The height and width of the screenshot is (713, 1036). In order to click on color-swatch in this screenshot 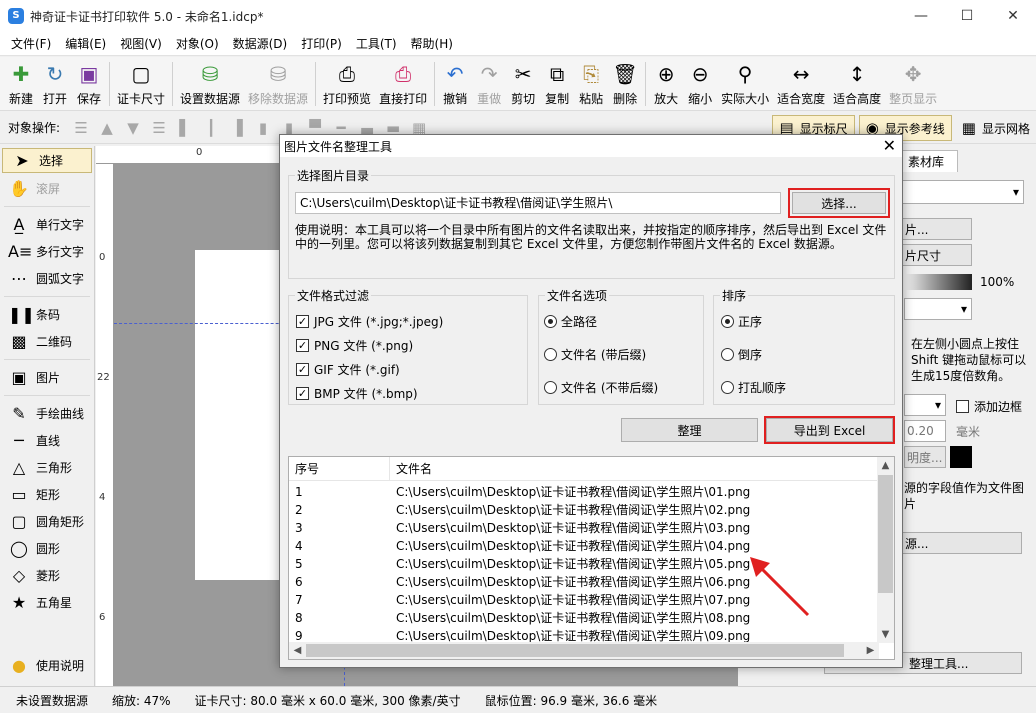, I will do `click(961, 457)`.